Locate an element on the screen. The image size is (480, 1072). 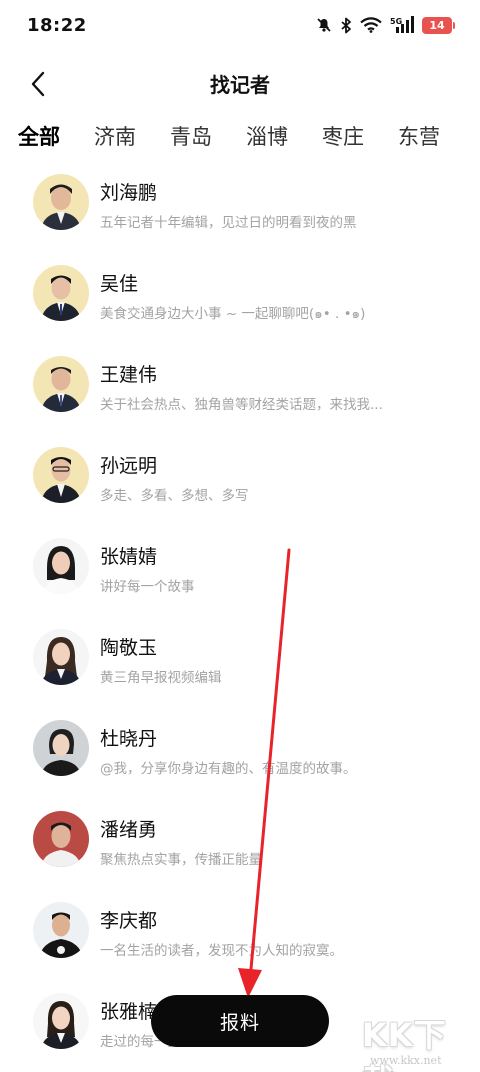
list-item: 杜晓丹 @我，分享你身边有趣的、有温度的故事。 is located at coordinates (240, 756).